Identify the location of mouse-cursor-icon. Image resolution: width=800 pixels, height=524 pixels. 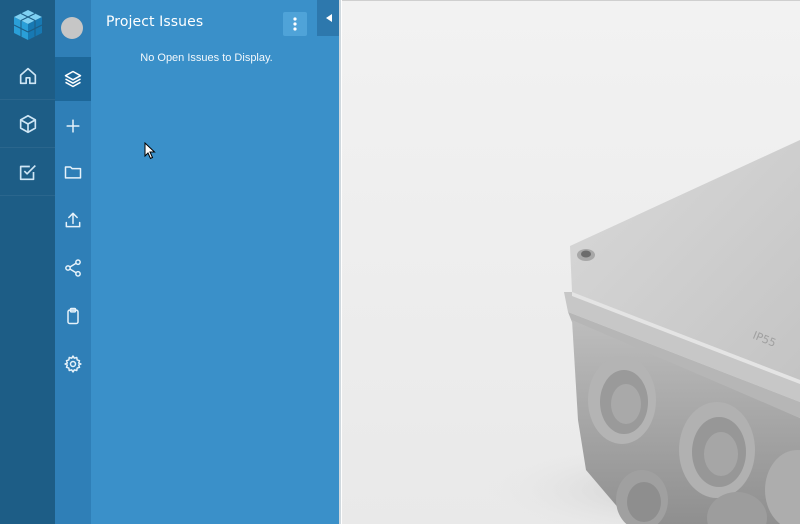
(150, 151).